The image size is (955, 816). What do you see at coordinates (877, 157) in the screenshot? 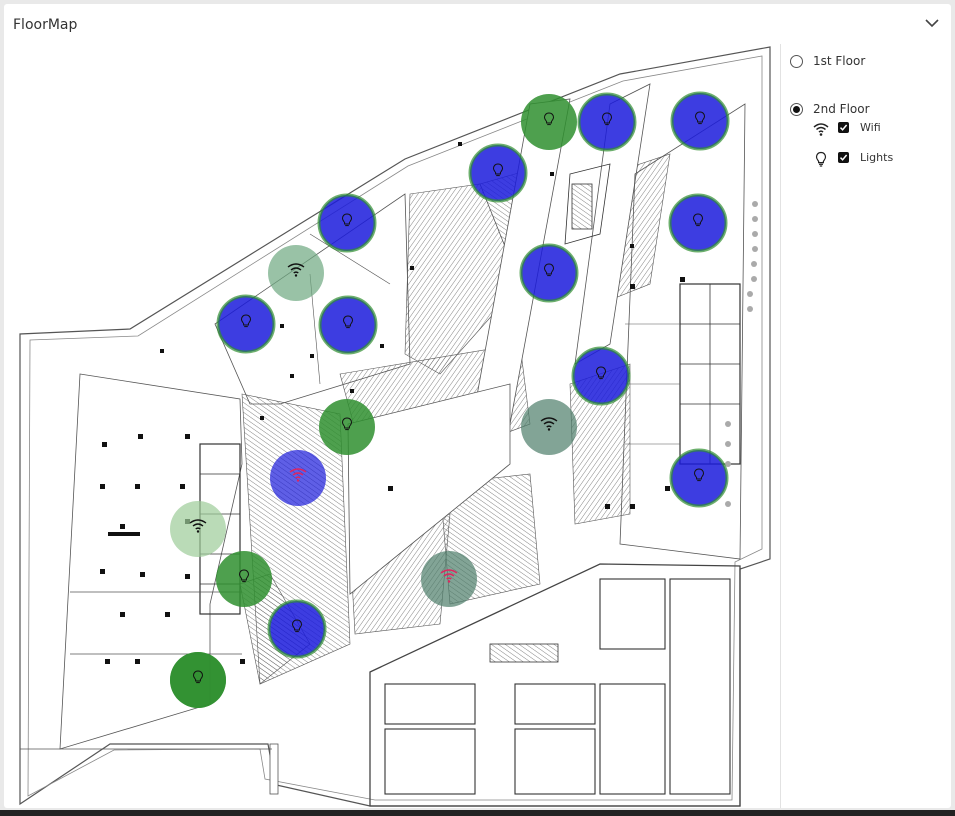
I see `layer-label-lights: Lights` at bounding box center [877, 157].